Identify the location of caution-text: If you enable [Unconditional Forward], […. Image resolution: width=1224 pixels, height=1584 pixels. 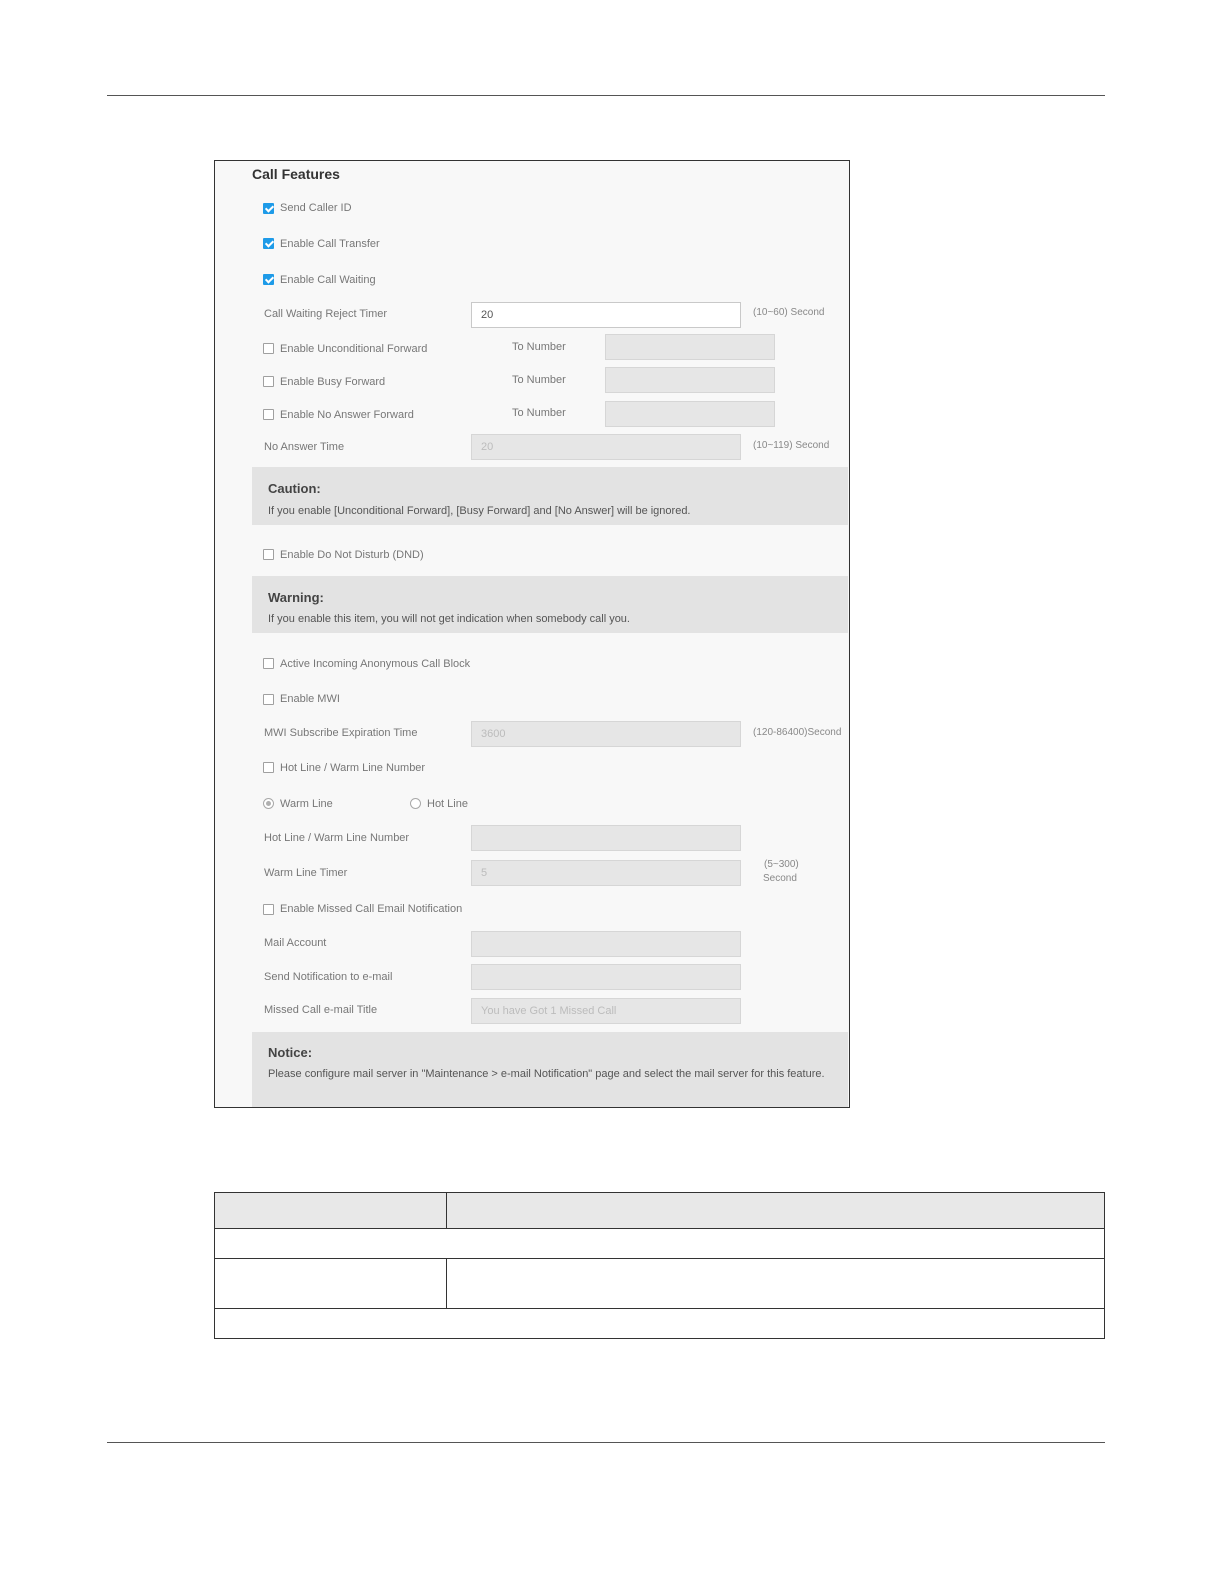
(479, 511).